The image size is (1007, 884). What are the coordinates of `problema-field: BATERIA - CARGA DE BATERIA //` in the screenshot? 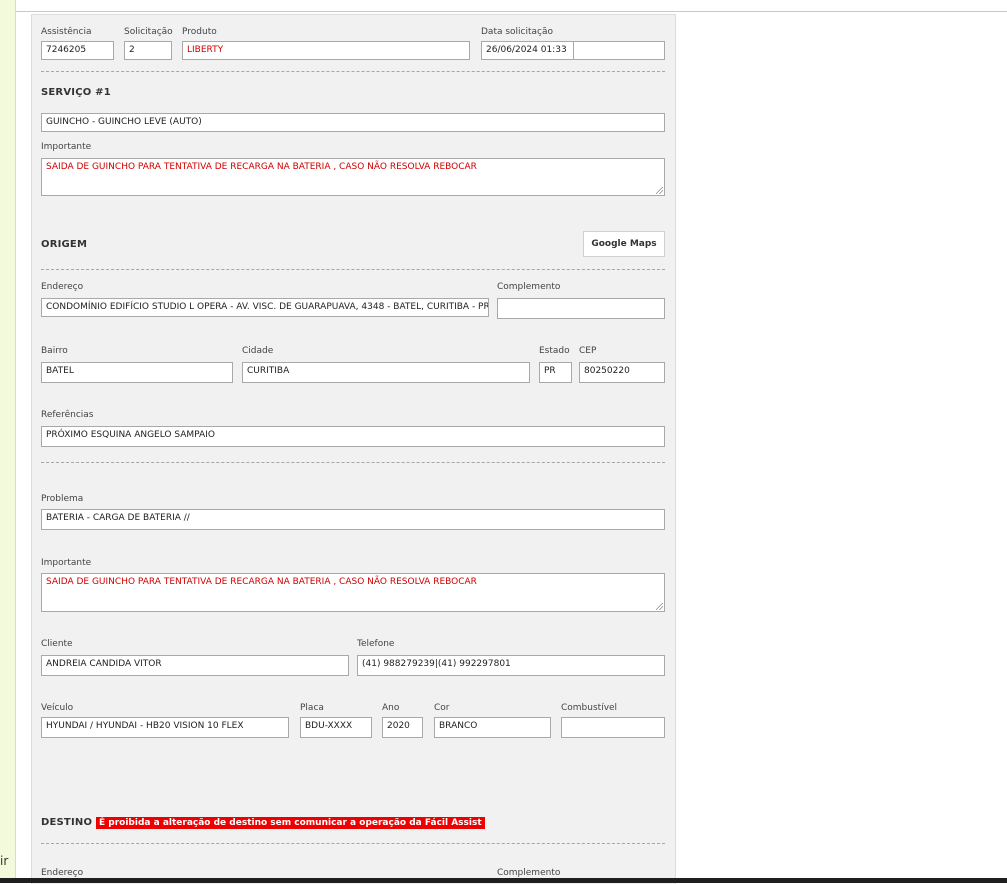 It's located at (353, 519).